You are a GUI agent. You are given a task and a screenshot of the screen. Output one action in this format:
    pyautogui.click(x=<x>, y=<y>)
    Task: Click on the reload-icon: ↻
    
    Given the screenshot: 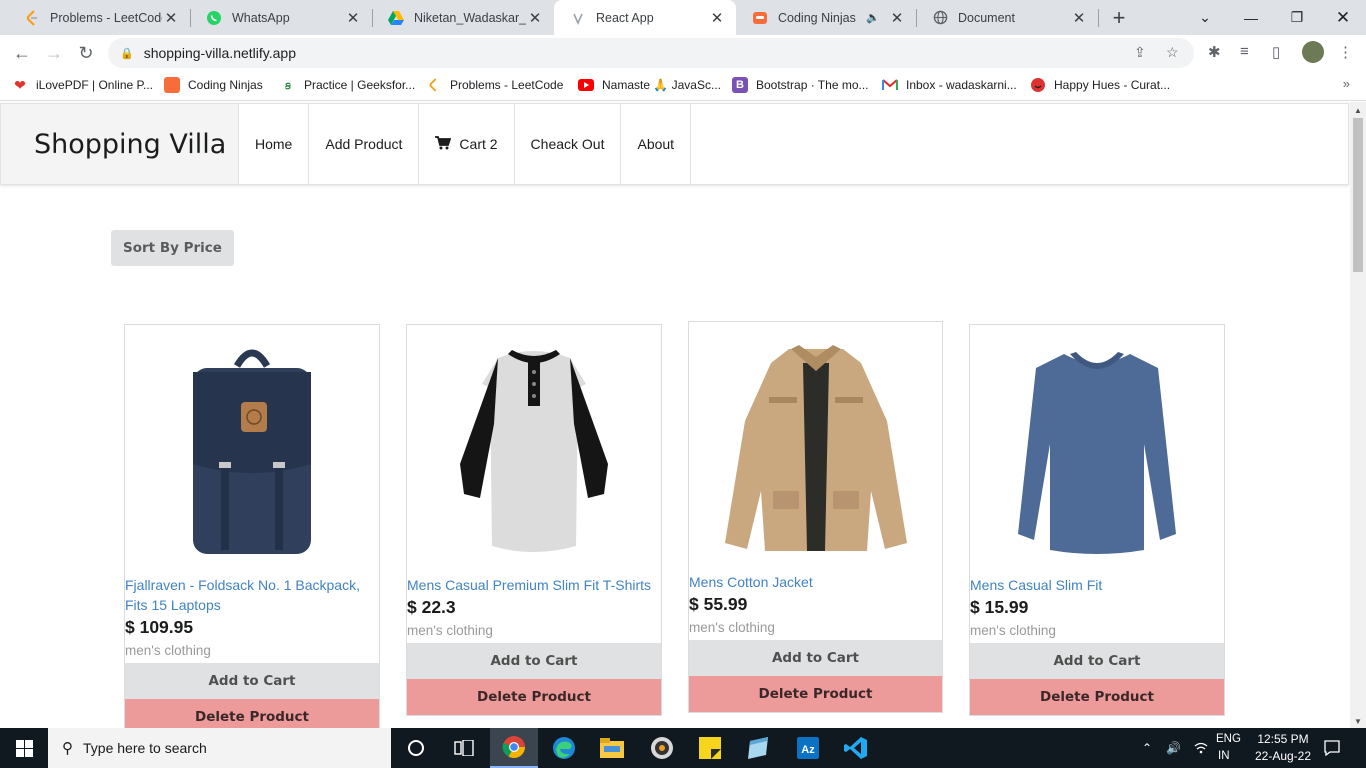 What is the action you would take?
    pyautogui.click(x=86, y=53)
    